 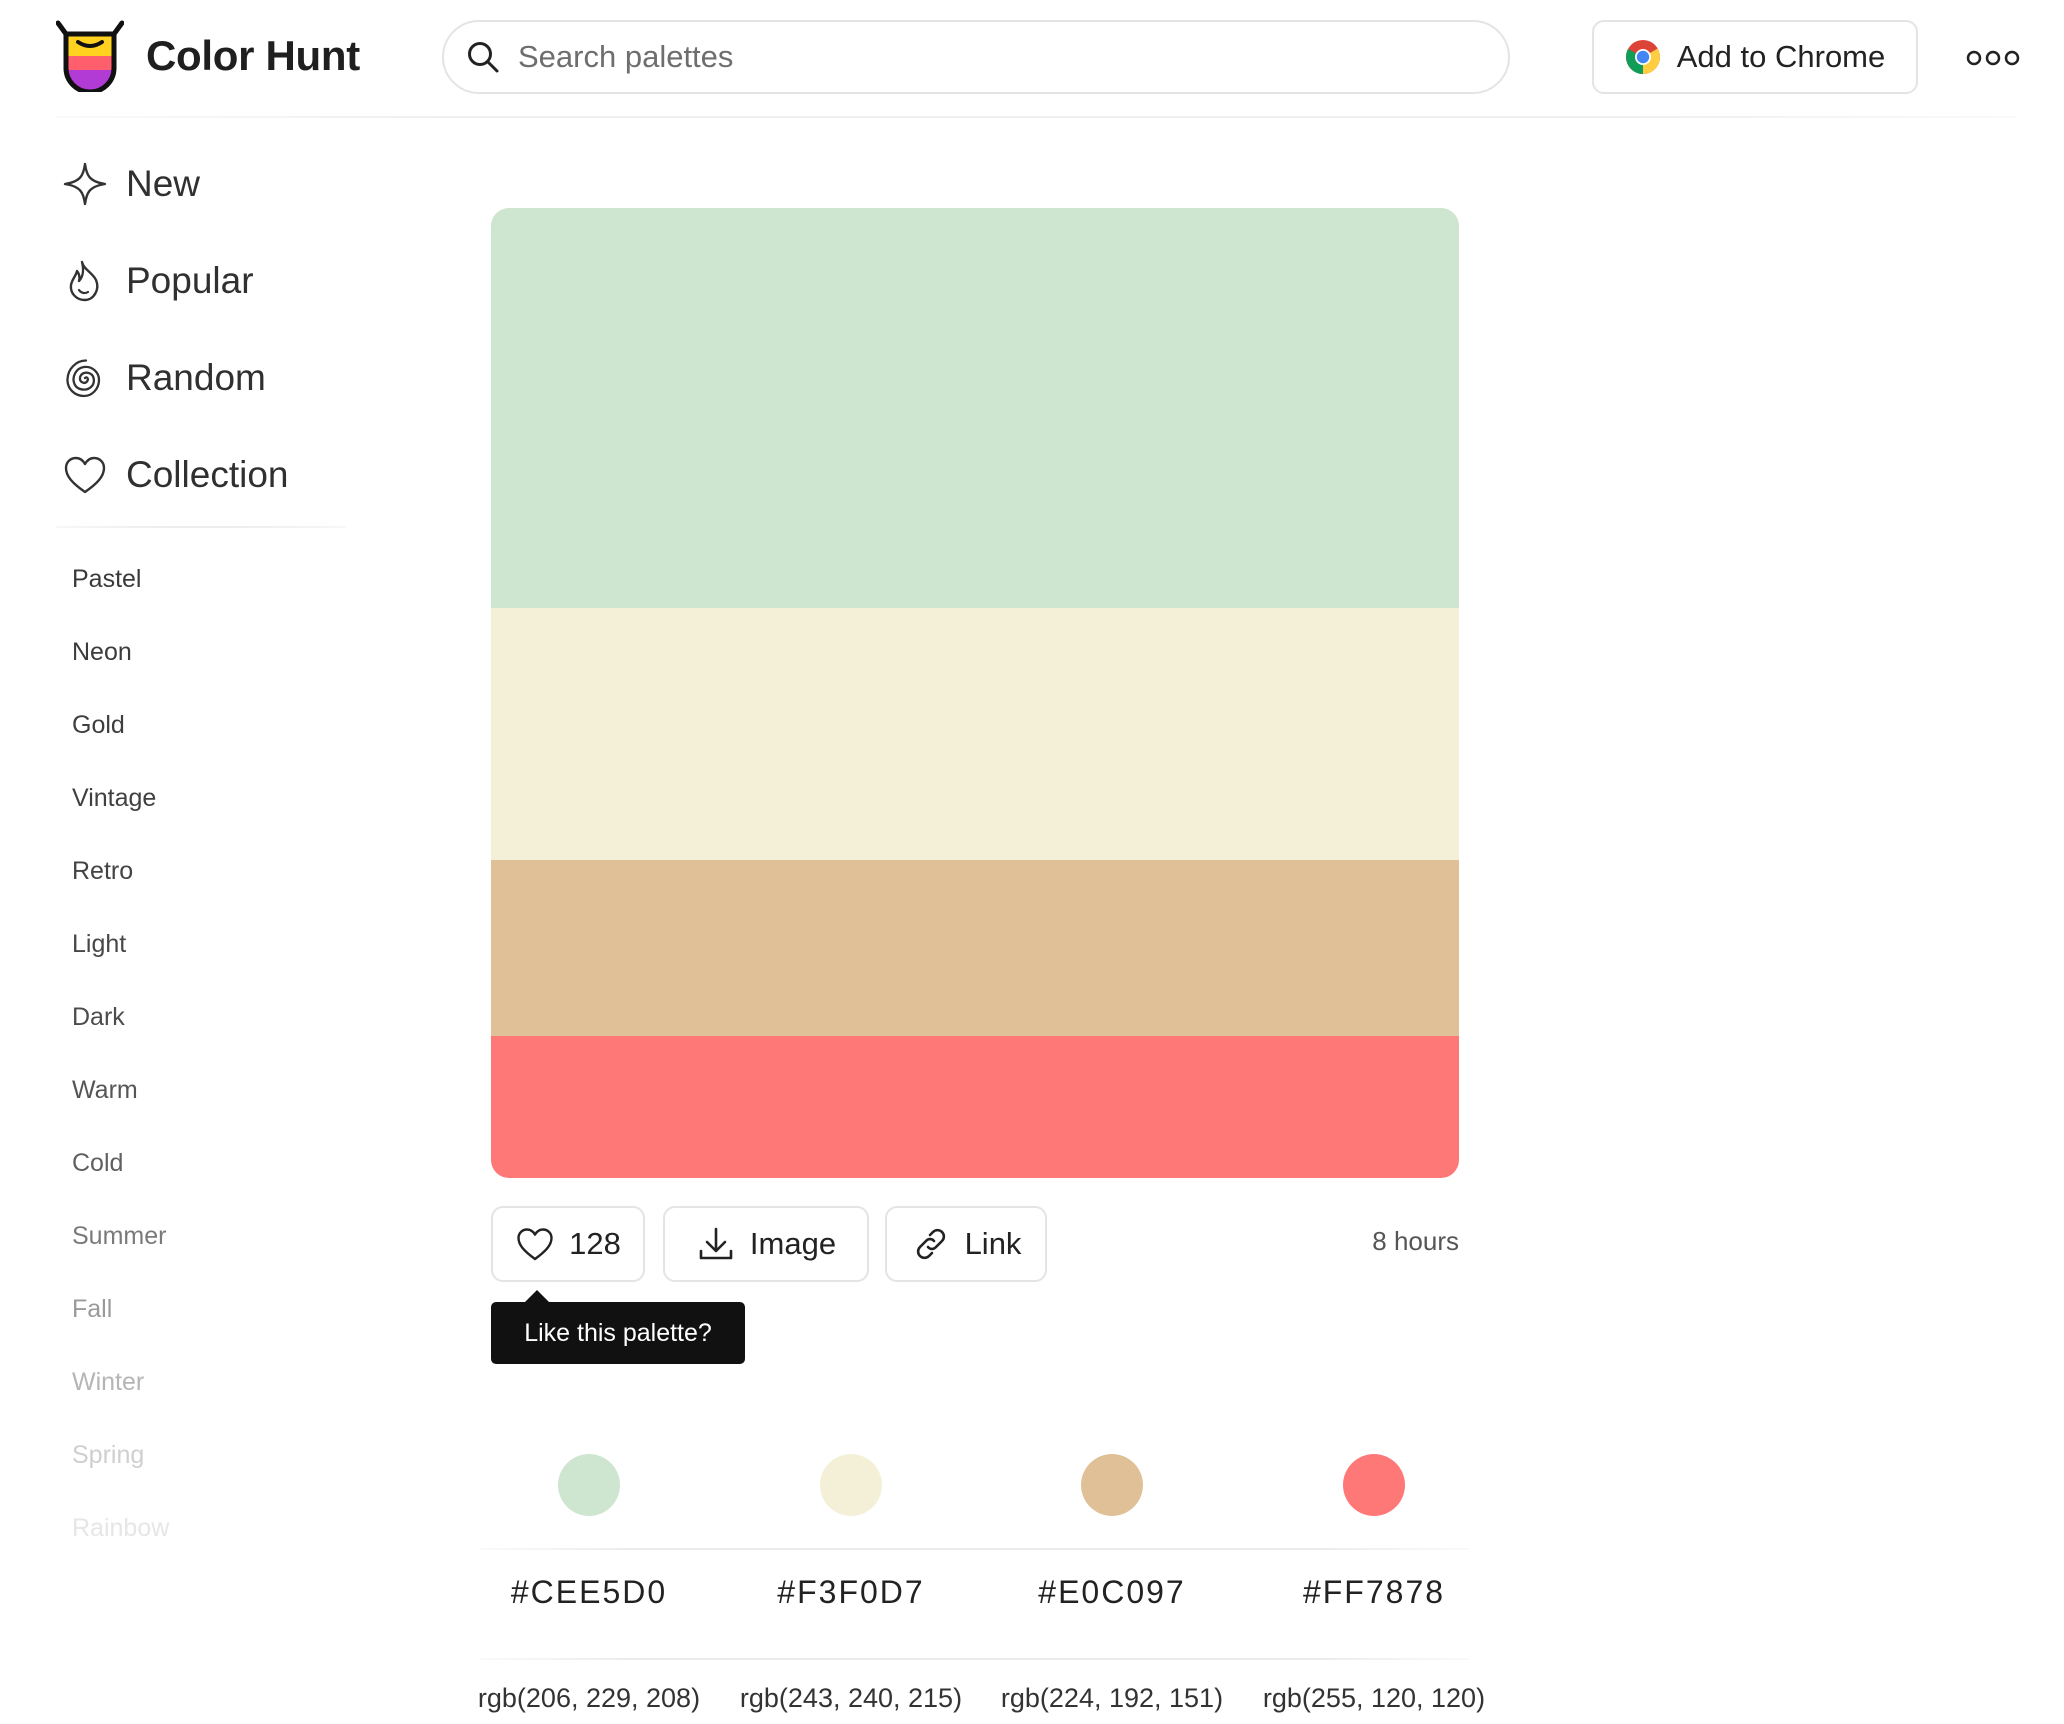 What do you see at coordinates (589, 1698) in the screenshot?
I see `rgb-value-1: rgb(206, 229, 208)` at bounding box center [589, 1698].